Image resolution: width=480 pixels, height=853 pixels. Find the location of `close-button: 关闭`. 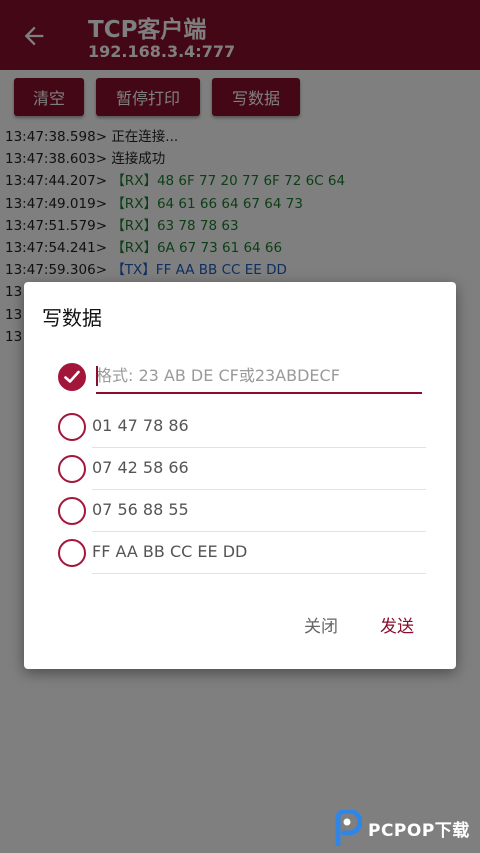

close-button: 关闭 is located at coordinates (321, 624).